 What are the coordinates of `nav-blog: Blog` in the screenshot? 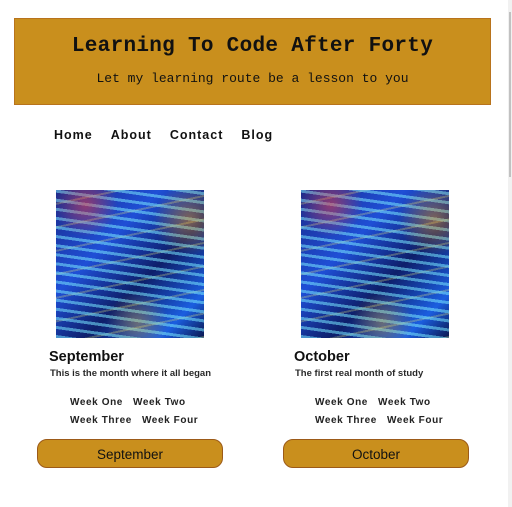 It's located at (257, 135).